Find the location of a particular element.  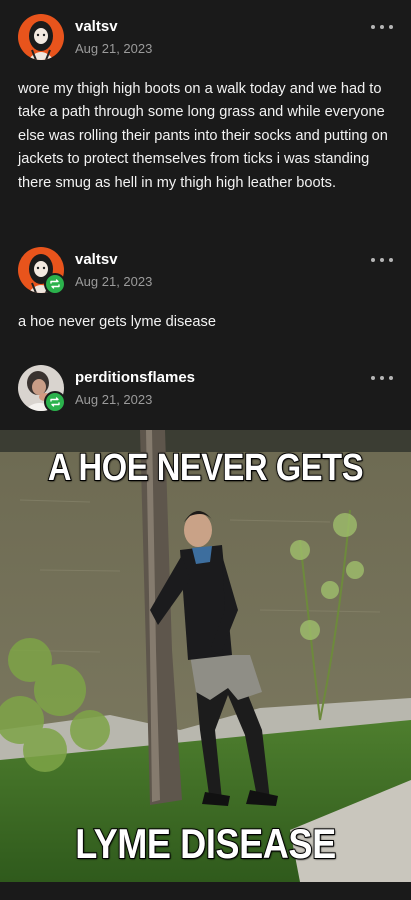

bottom-divider is located at coordinates (205, 891).